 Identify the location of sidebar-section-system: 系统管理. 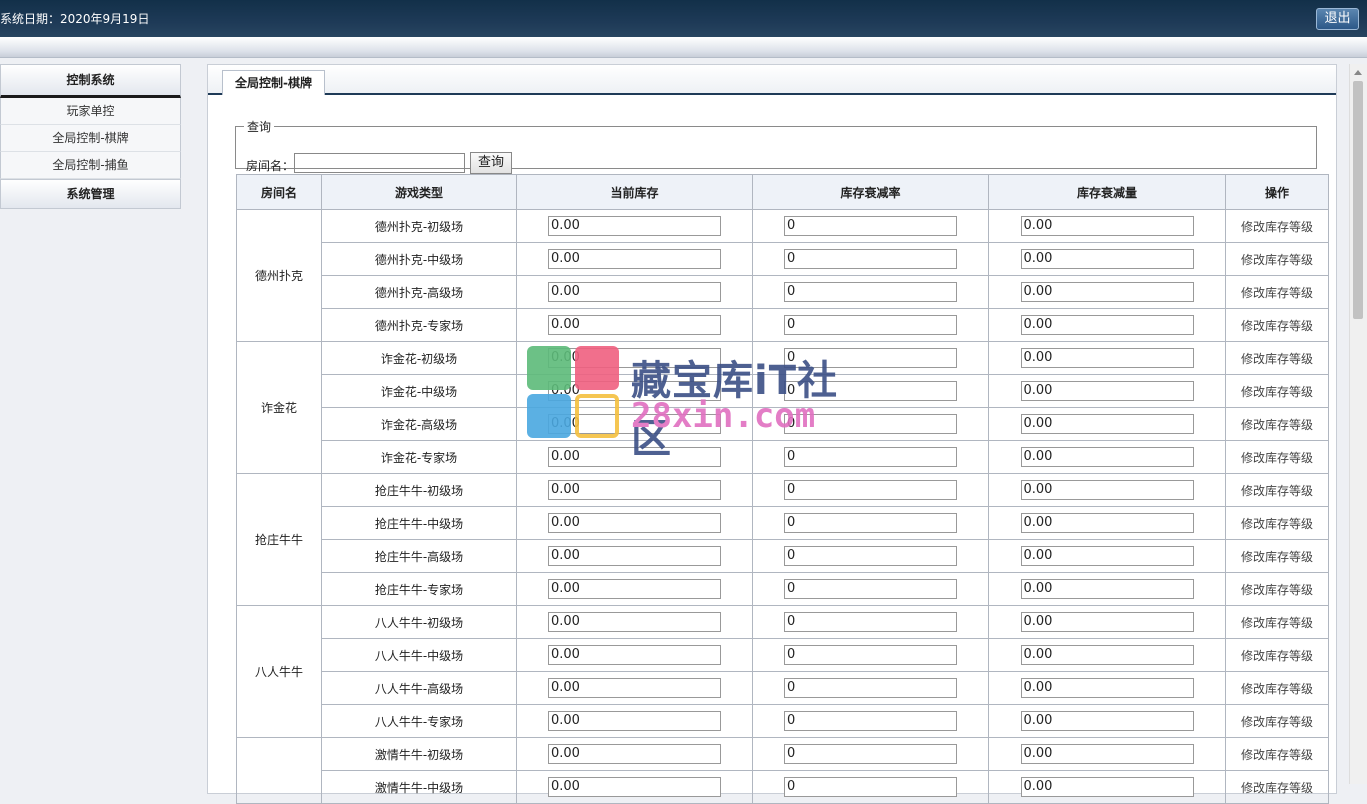
(90, 194).